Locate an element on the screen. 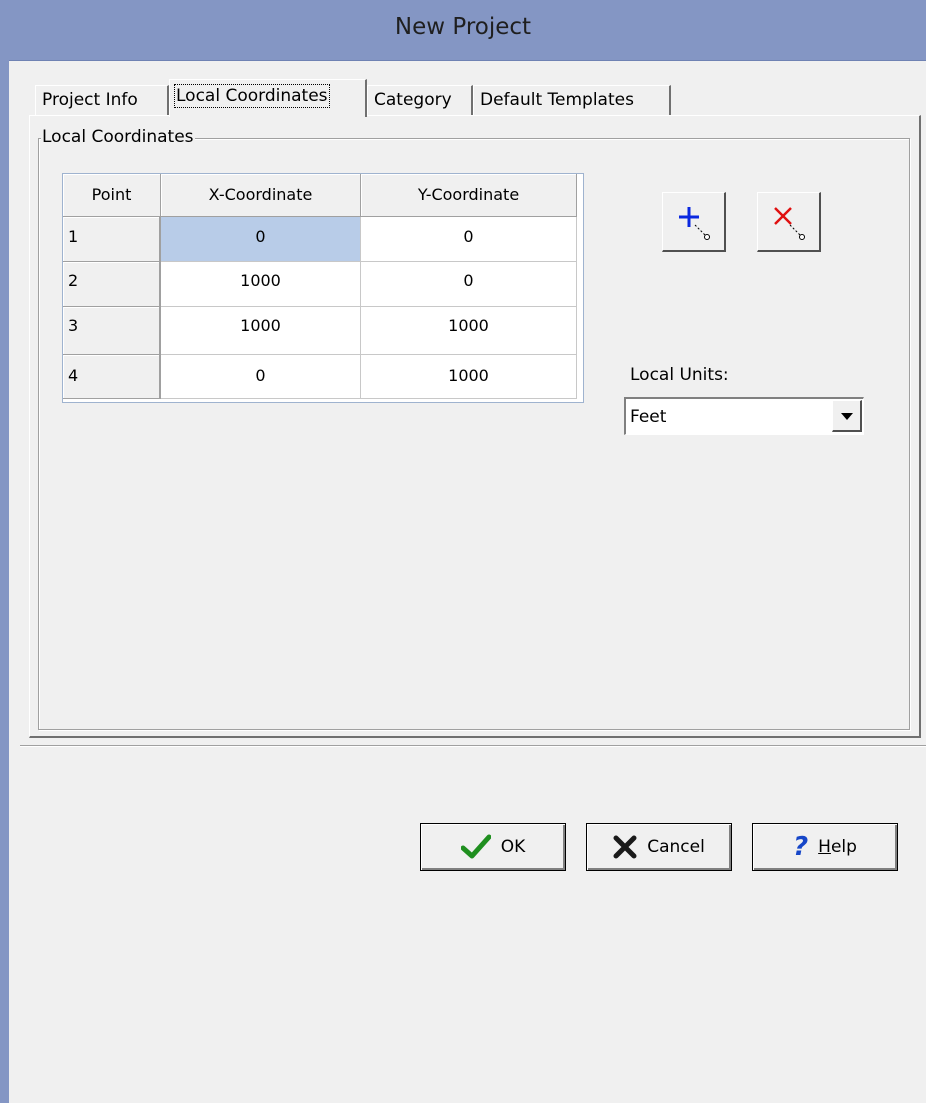 Image resolution: width=926 pixels, height=1103 pixels. ok-button: OK is located at coordinates (493, 847).